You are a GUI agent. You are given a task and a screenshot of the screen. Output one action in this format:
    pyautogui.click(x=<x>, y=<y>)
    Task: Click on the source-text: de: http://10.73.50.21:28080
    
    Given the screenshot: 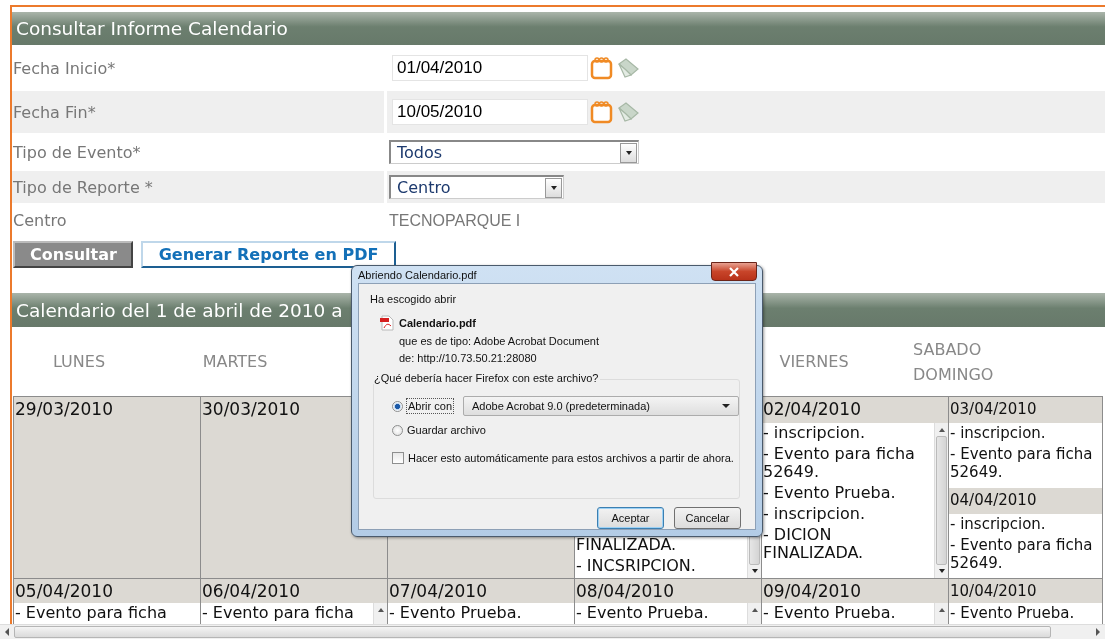 What is the action you would take?
    pyautogui.click(x=468, y=358)
    